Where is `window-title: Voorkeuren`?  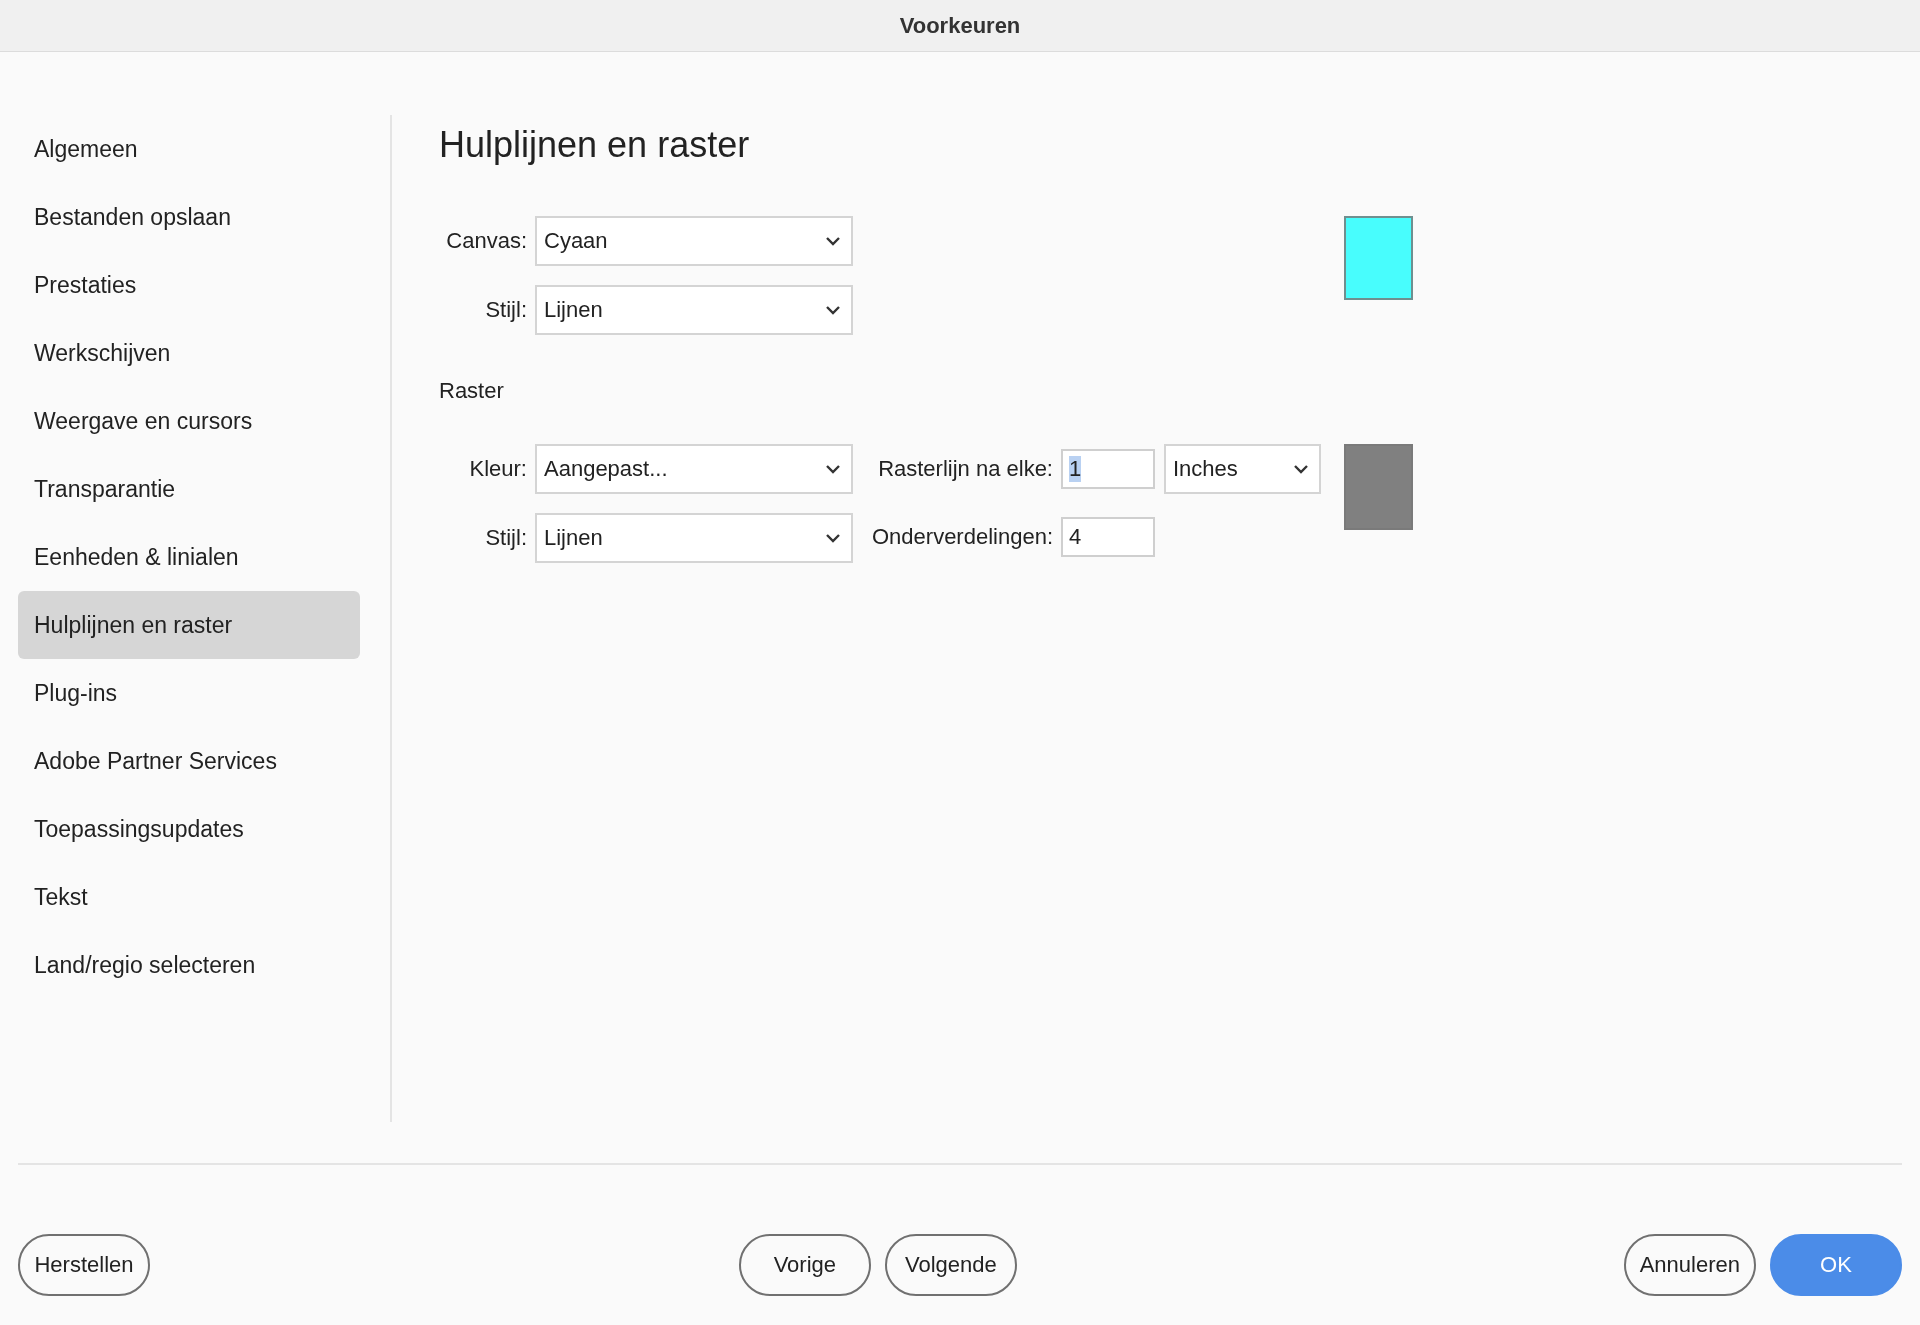
window-title: Voorkeuren is located at coordinates (960, 25).